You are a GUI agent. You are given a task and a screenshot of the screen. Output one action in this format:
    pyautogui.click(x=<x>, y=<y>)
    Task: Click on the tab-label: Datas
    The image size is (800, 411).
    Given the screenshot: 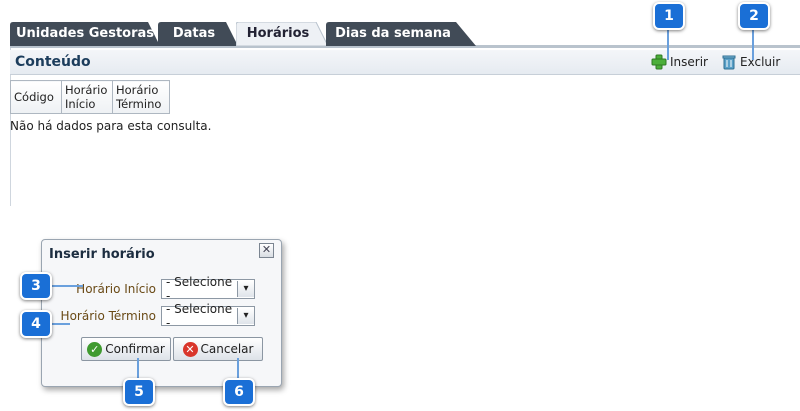 What is the action you would take?
    pyautogui.click(x=194, y=33)
    